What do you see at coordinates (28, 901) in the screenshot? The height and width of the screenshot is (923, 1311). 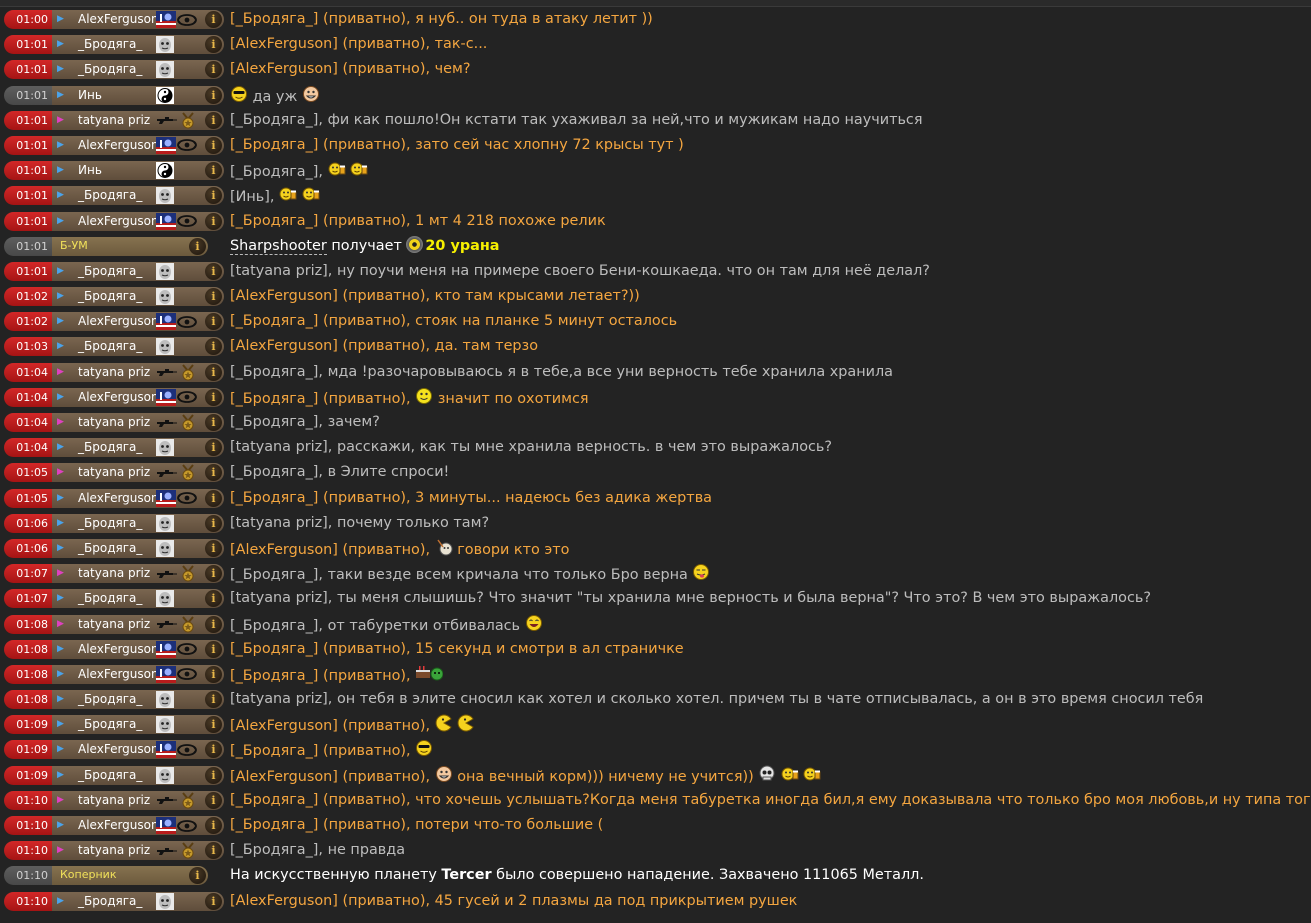 I see `message-time: 01:10` at bounding box center [28, 901].